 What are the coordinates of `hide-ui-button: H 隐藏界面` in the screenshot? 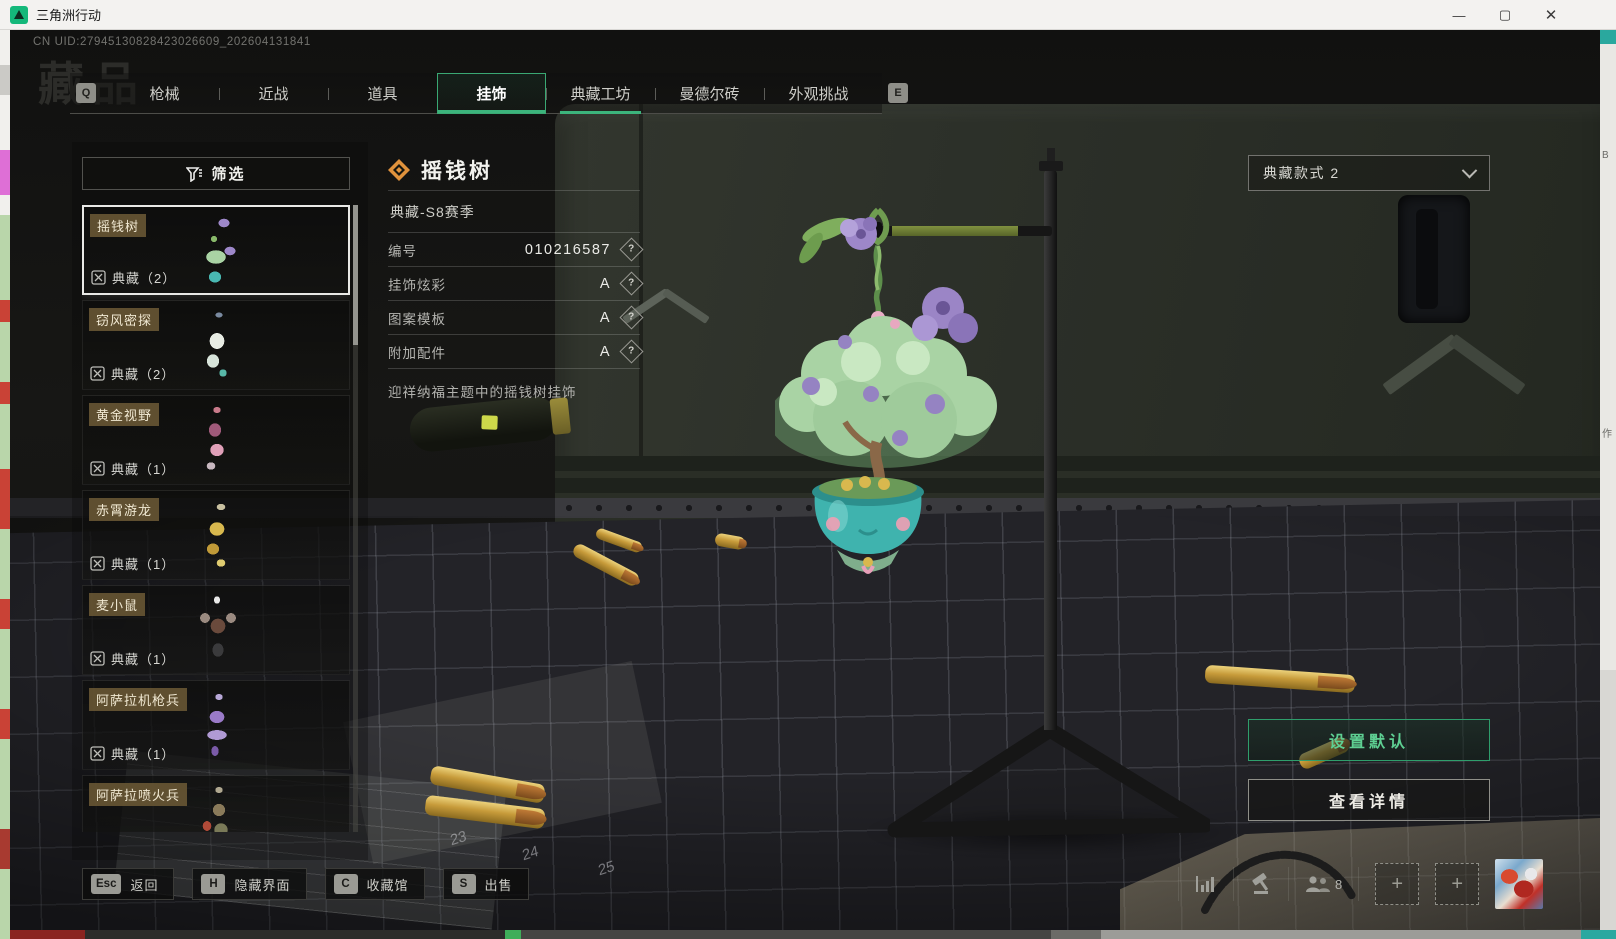 It's located at (249, 884).